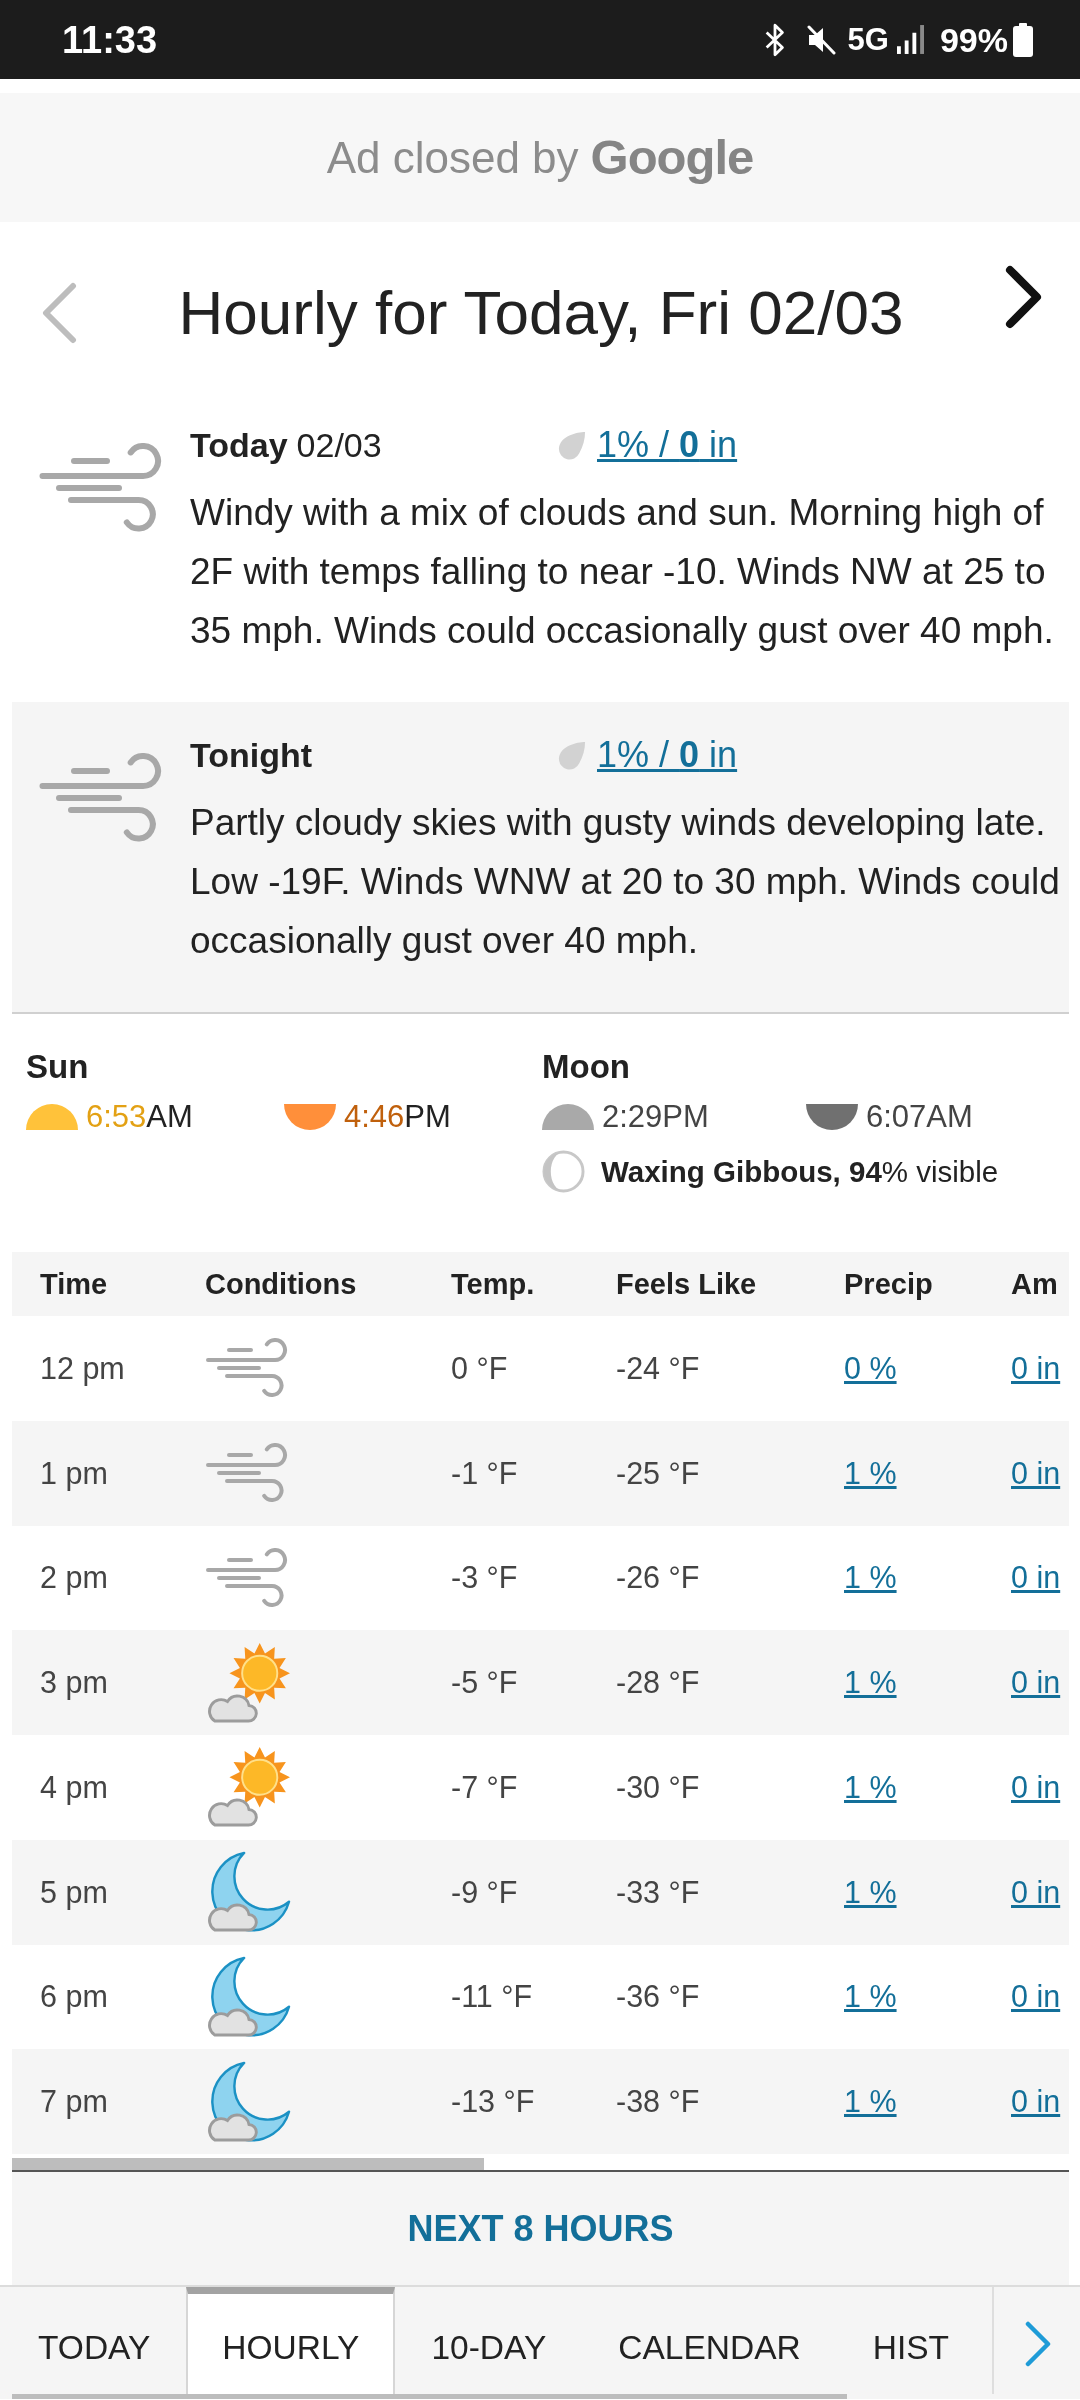  What do you see at coordinates (658, 1472) in the screenshot?
I see `feels-like-text: -25 °F` at bounding box center [658, 1472].